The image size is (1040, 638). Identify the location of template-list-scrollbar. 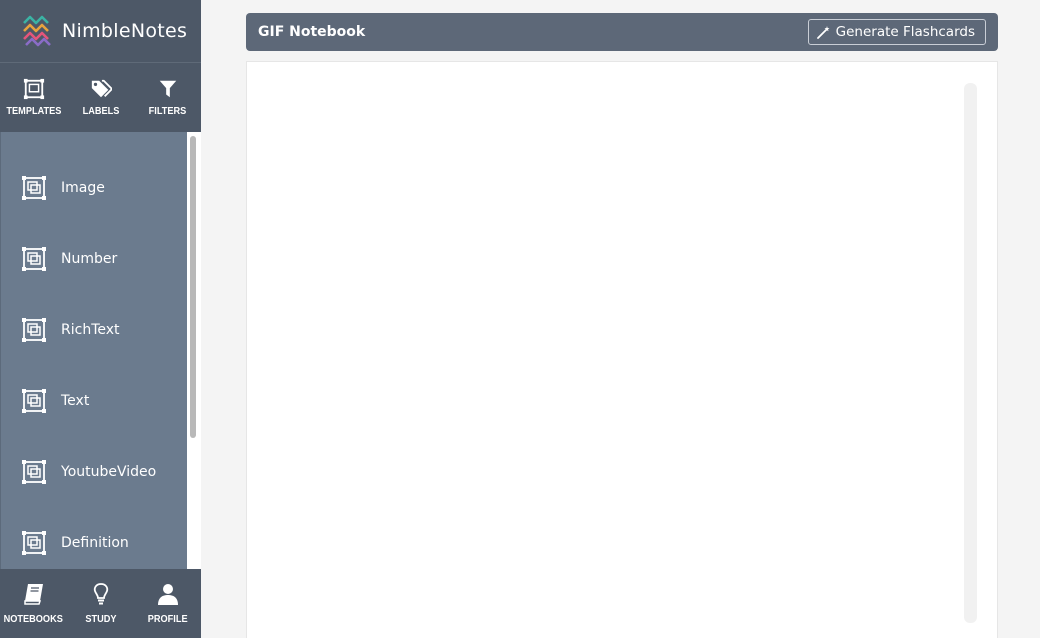
(194, 350).